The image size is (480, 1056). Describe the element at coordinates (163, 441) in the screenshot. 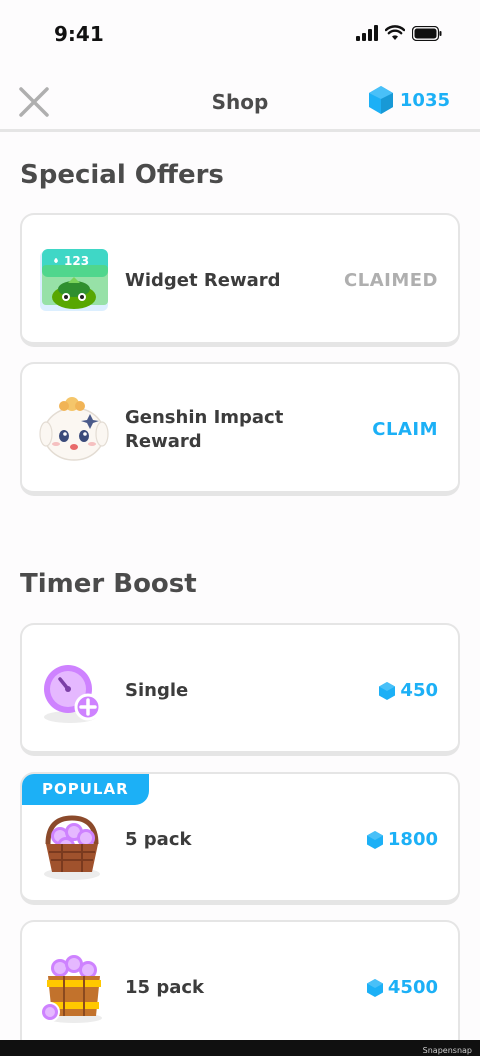

I see `genshin-reward-label-line2: Reward` at that location.